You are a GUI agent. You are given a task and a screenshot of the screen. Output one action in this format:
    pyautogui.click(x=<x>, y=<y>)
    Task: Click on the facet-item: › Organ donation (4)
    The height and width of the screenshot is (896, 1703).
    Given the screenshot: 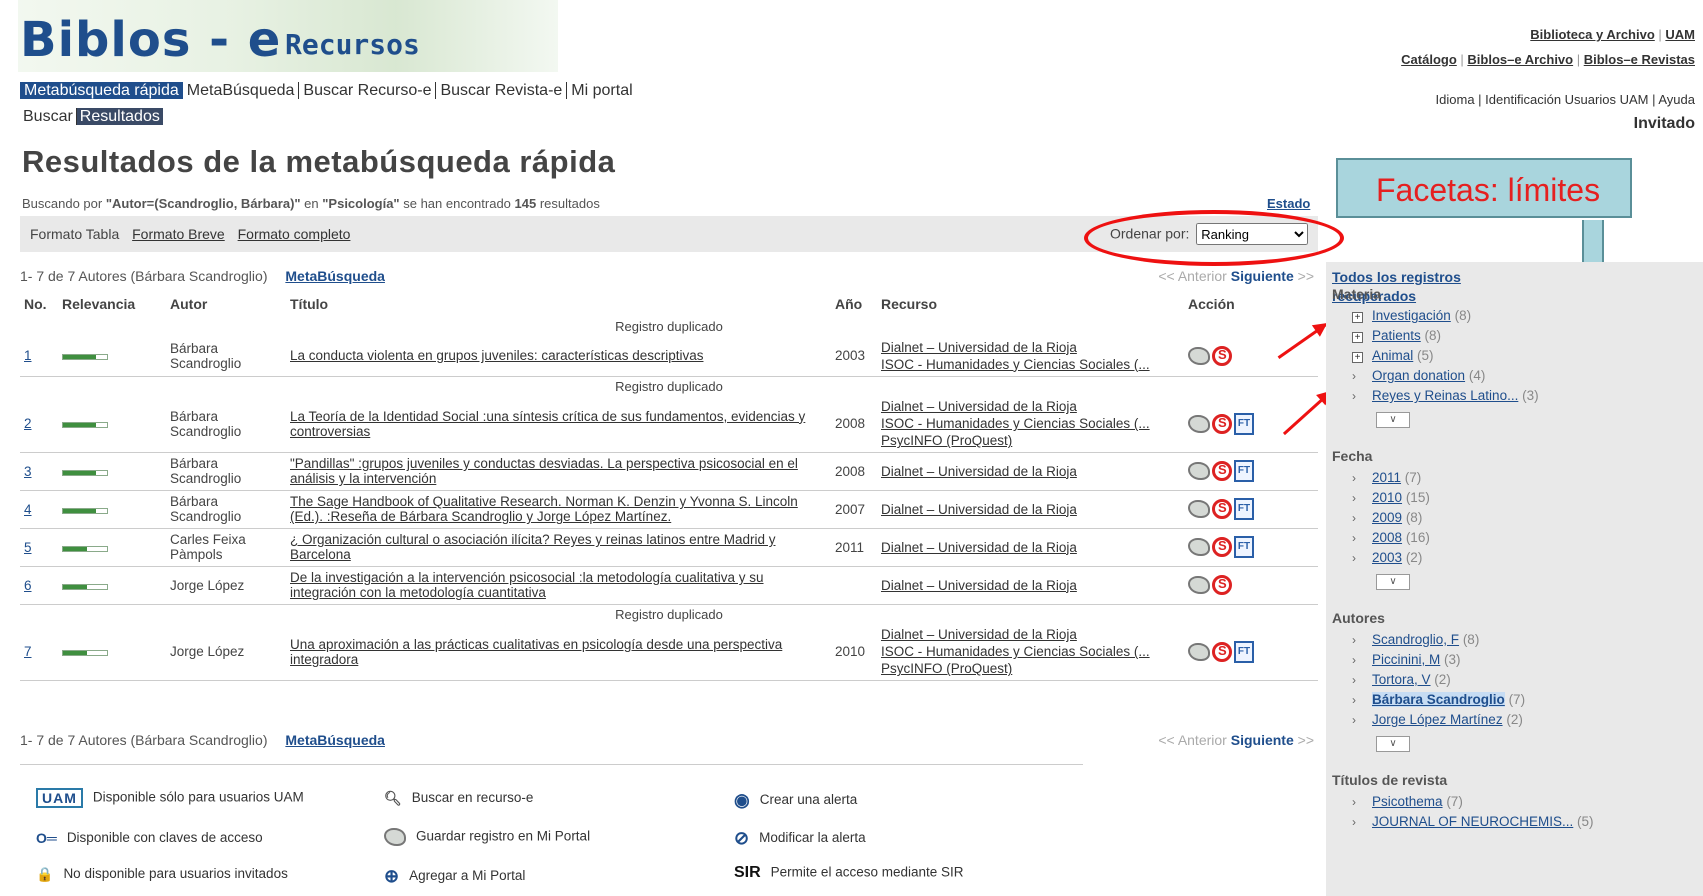 What is the action you would take?
    pyautogui.click(x=1418, y=375)
    